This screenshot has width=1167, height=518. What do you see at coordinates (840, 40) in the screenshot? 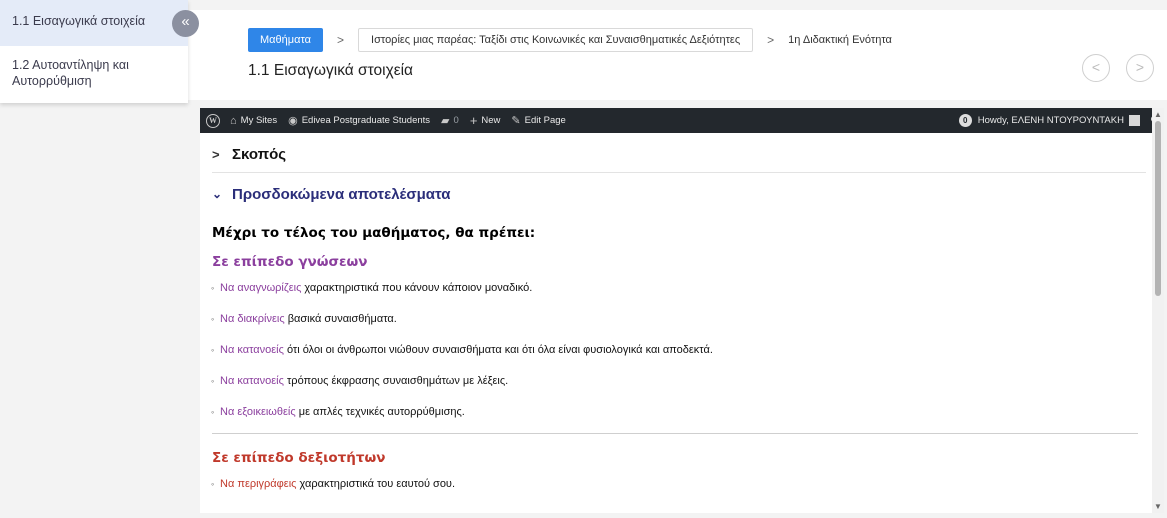
I see `breadcrumb-unit-link: 1η Διδακτική Ενότητα` at bounding box center [840, 40].